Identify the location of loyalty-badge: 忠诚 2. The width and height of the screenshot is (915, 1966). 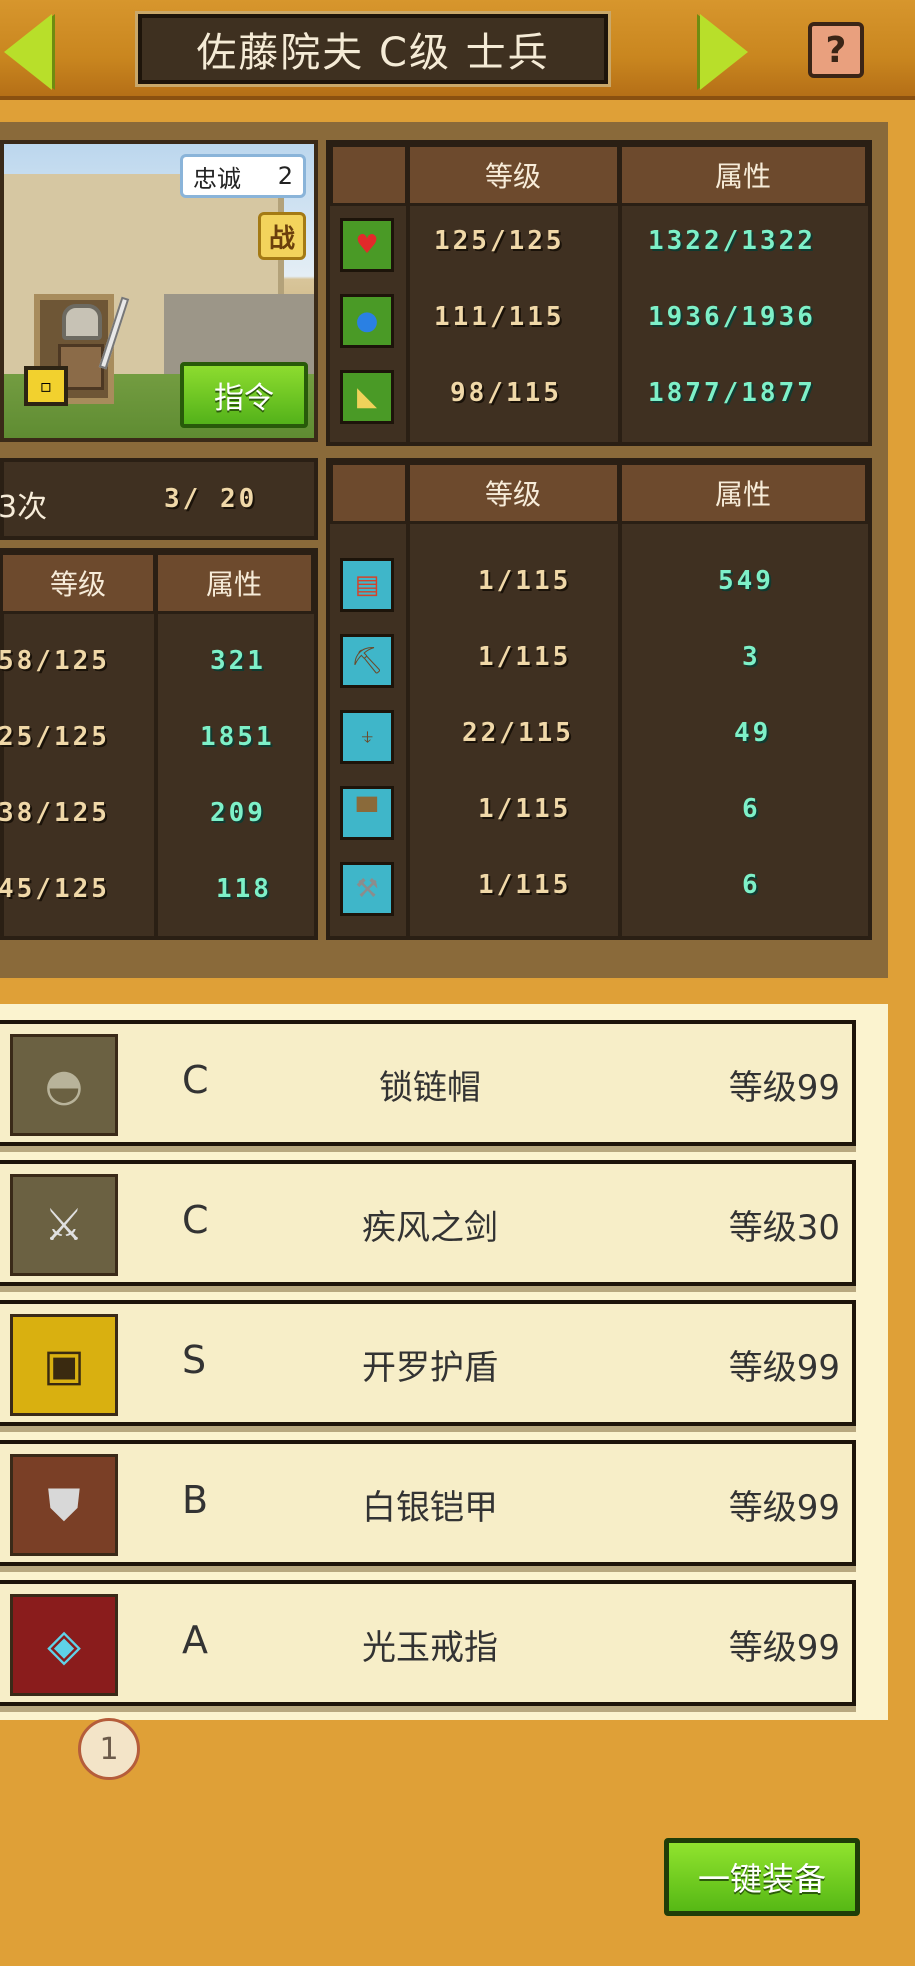
(243, 176).